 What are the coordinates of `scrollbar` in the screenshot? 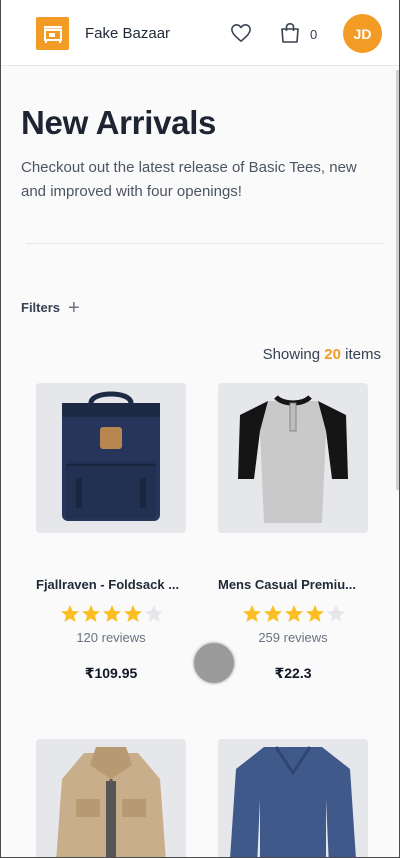 It's located at (397, 280).